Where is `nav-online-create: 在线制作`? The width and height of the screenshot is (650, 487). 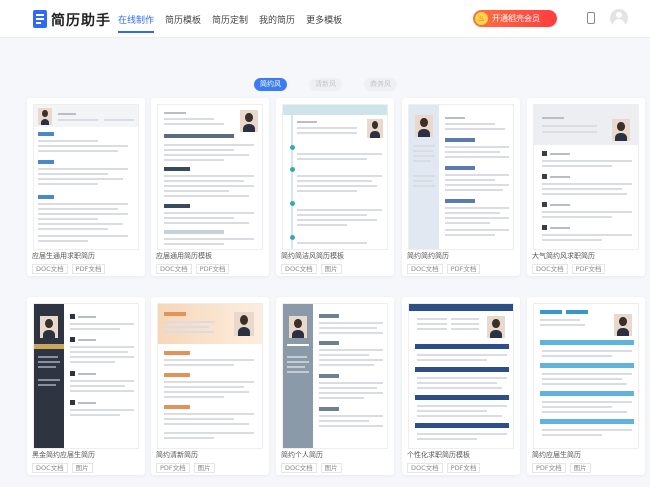
nav-online-create: 在线制作 is located at coordinates (136, 23).